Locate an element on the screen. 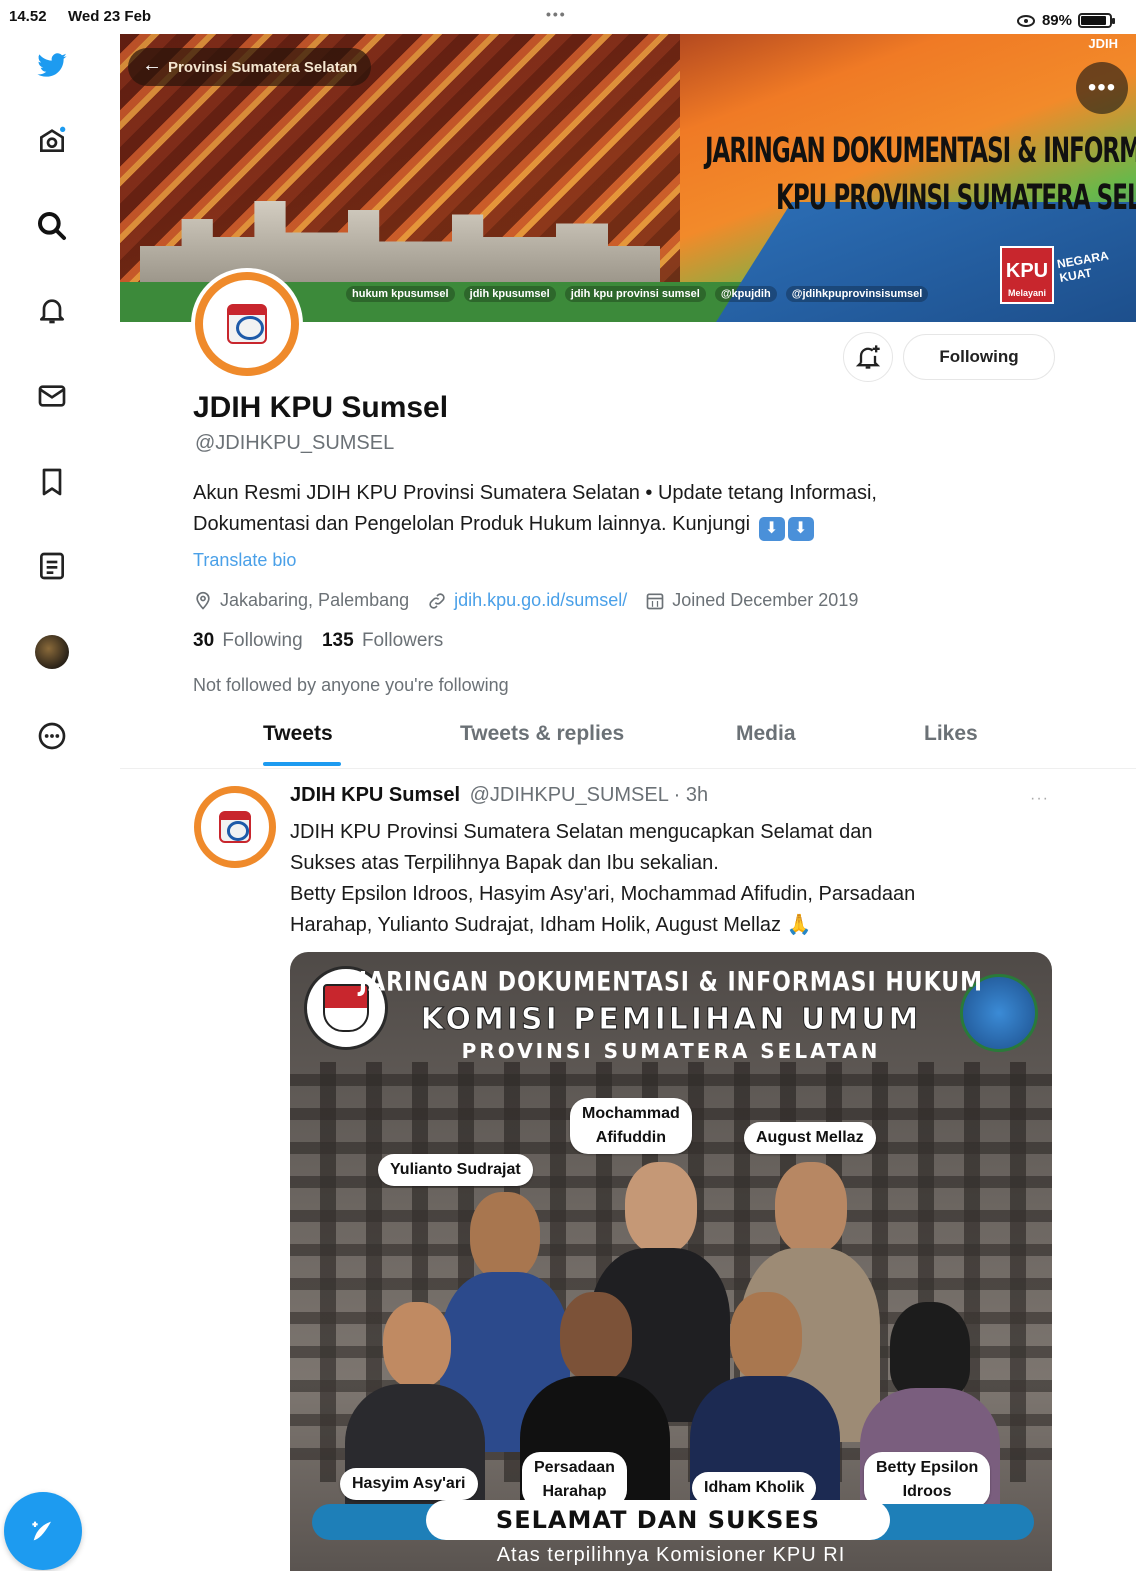  social-facebook: jdih kpu provinsi sumsel is located at coordinates (635, 294).